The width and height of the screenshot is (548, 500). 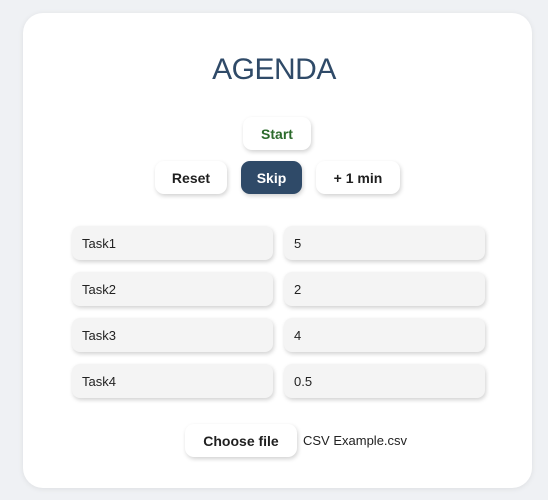 What do you see at coordinates (384, 381) in the screenshot?
I see `task-duration-field: 0.5` at bounding box center [384, 381].